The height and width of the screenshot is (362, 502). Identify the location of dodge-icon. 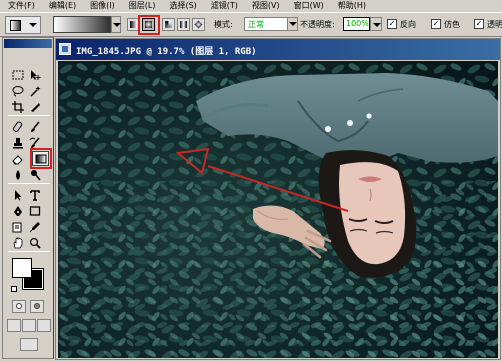
(36, 174).